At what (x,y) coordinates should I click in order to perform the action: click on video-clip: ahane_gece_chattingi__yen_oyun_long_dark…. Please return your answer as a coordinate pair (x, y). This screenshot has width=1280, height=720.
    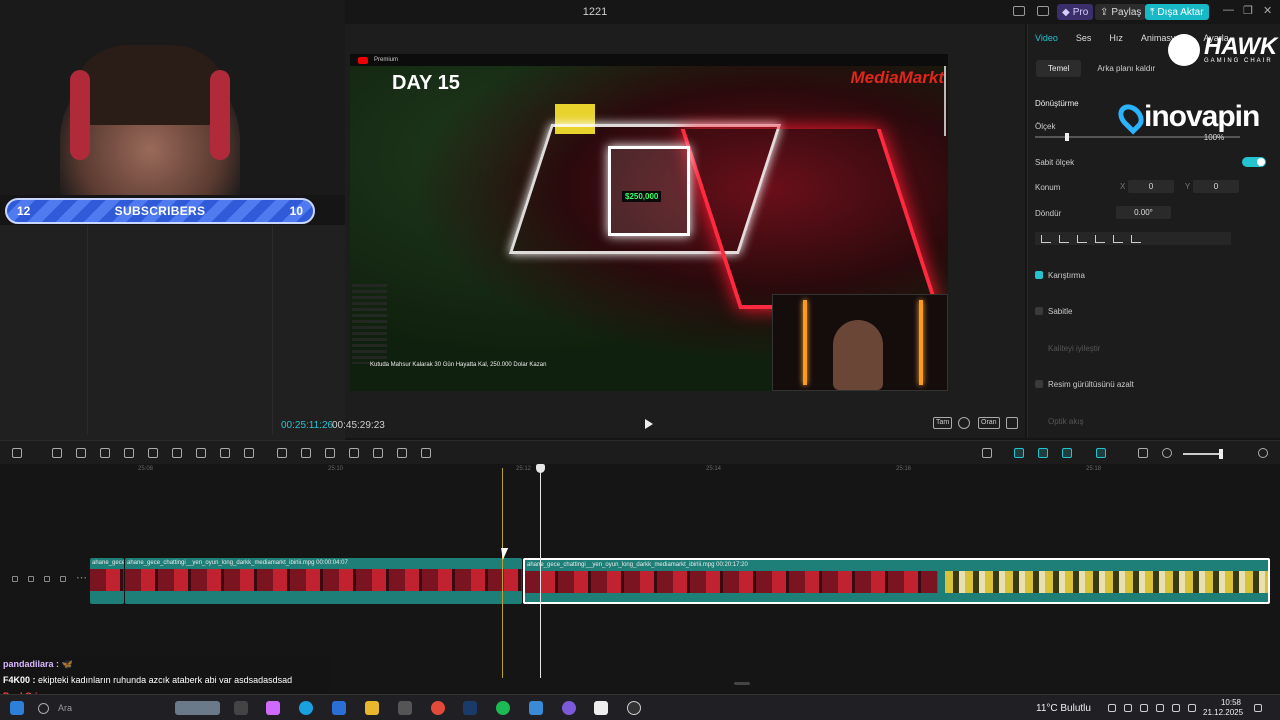
    Looking at the image, I should click on (323, 581).